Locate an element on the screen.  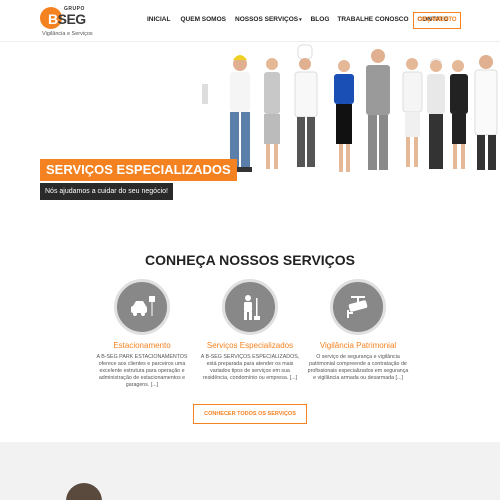
hero-title: SERVIÇOS ESPECIALIZADOS is located at coordinates (138, 170).